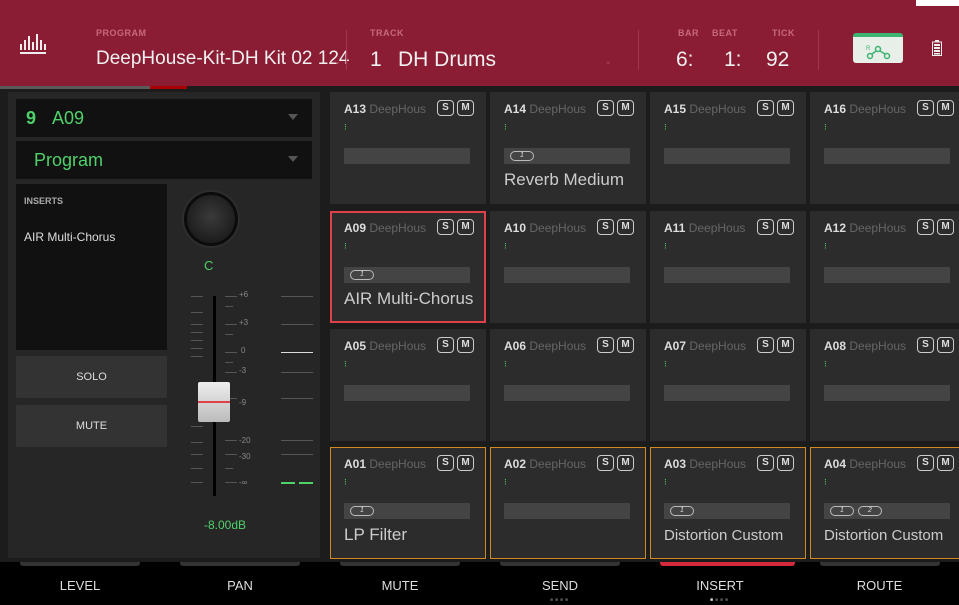 Image resolution: width=959 pixels, height=605 pixels. I want to click on waveform-logo-icon, so click(34, 43).